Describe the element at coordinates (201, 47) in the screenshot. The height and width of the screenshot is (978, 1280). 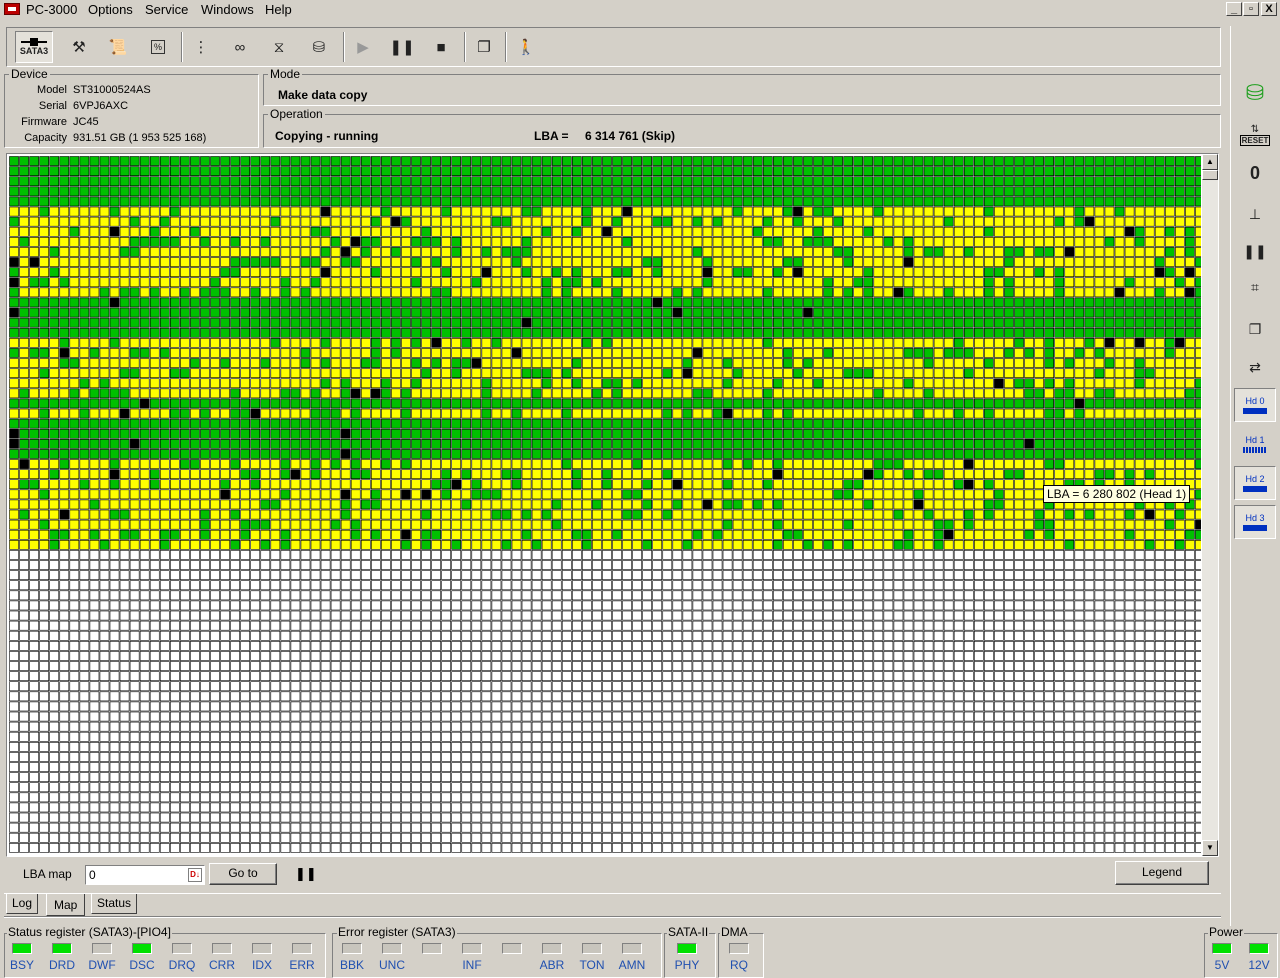
I see `tree-button: ⋮` at that location.